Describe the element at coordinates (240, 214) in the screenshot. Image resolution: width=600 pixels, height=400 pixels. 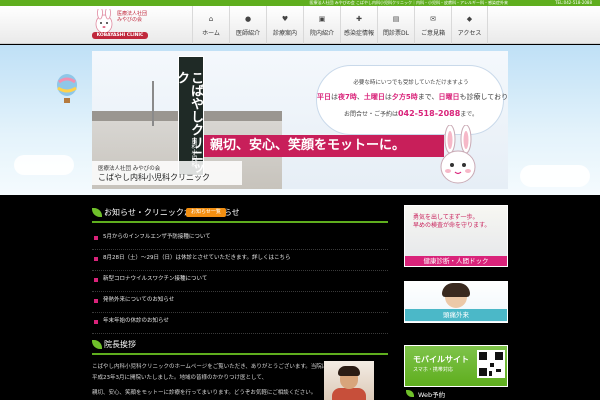
I see `news-header: お知らせ・クリニックからのお知らせ お知らせ一覧` at that location.